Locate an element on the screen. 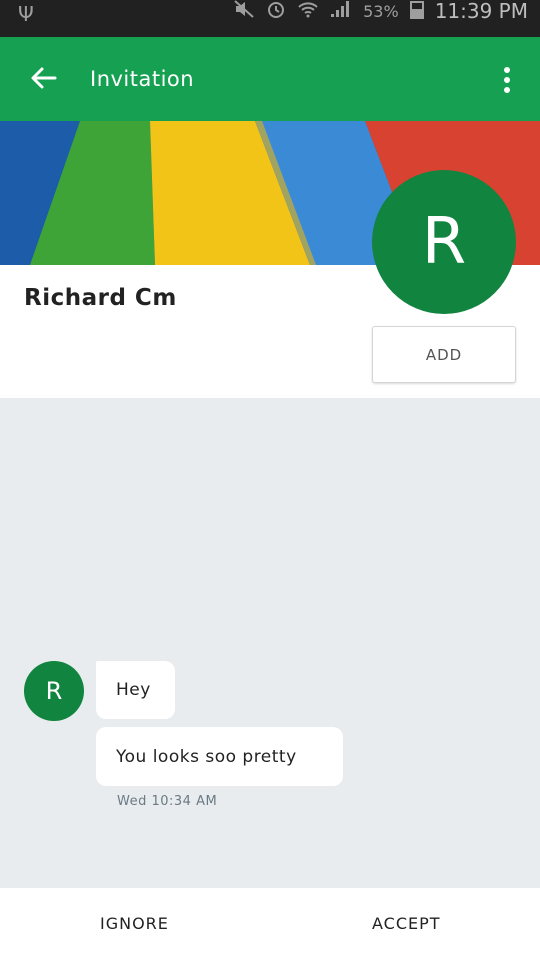 The image size is (540, 960). mute-icon is located at coordinates (244, 11).